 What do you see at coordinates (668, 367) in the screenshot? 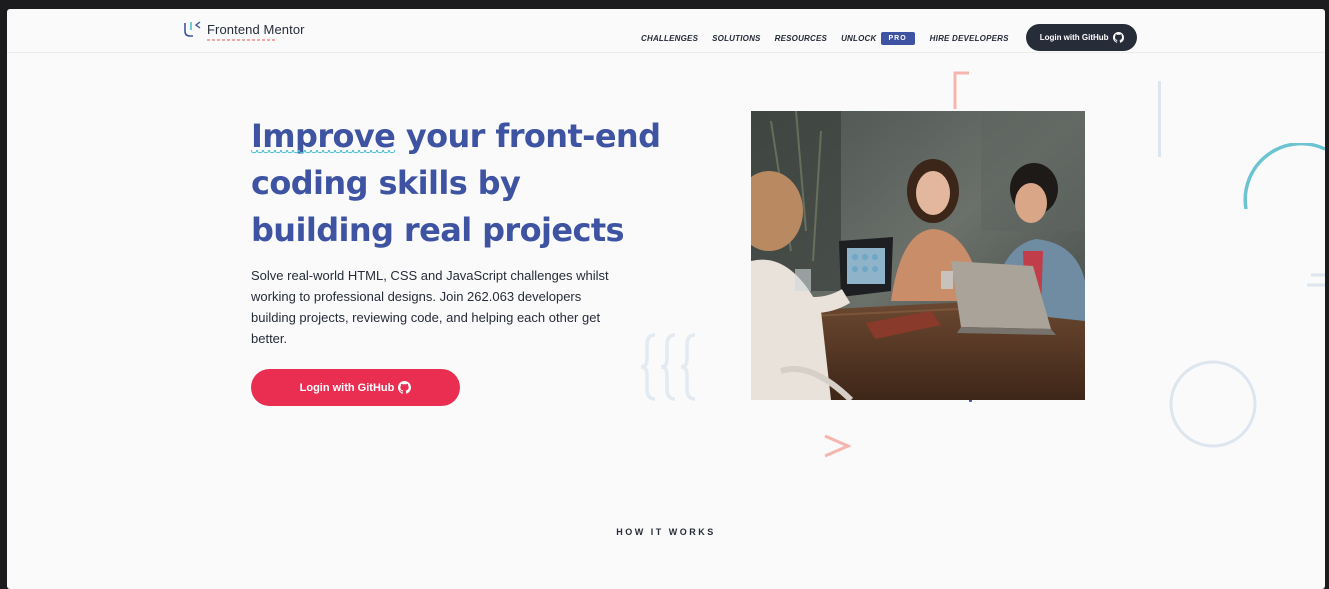
I see `curly-braces-icon` at bounding box center [668, 367].